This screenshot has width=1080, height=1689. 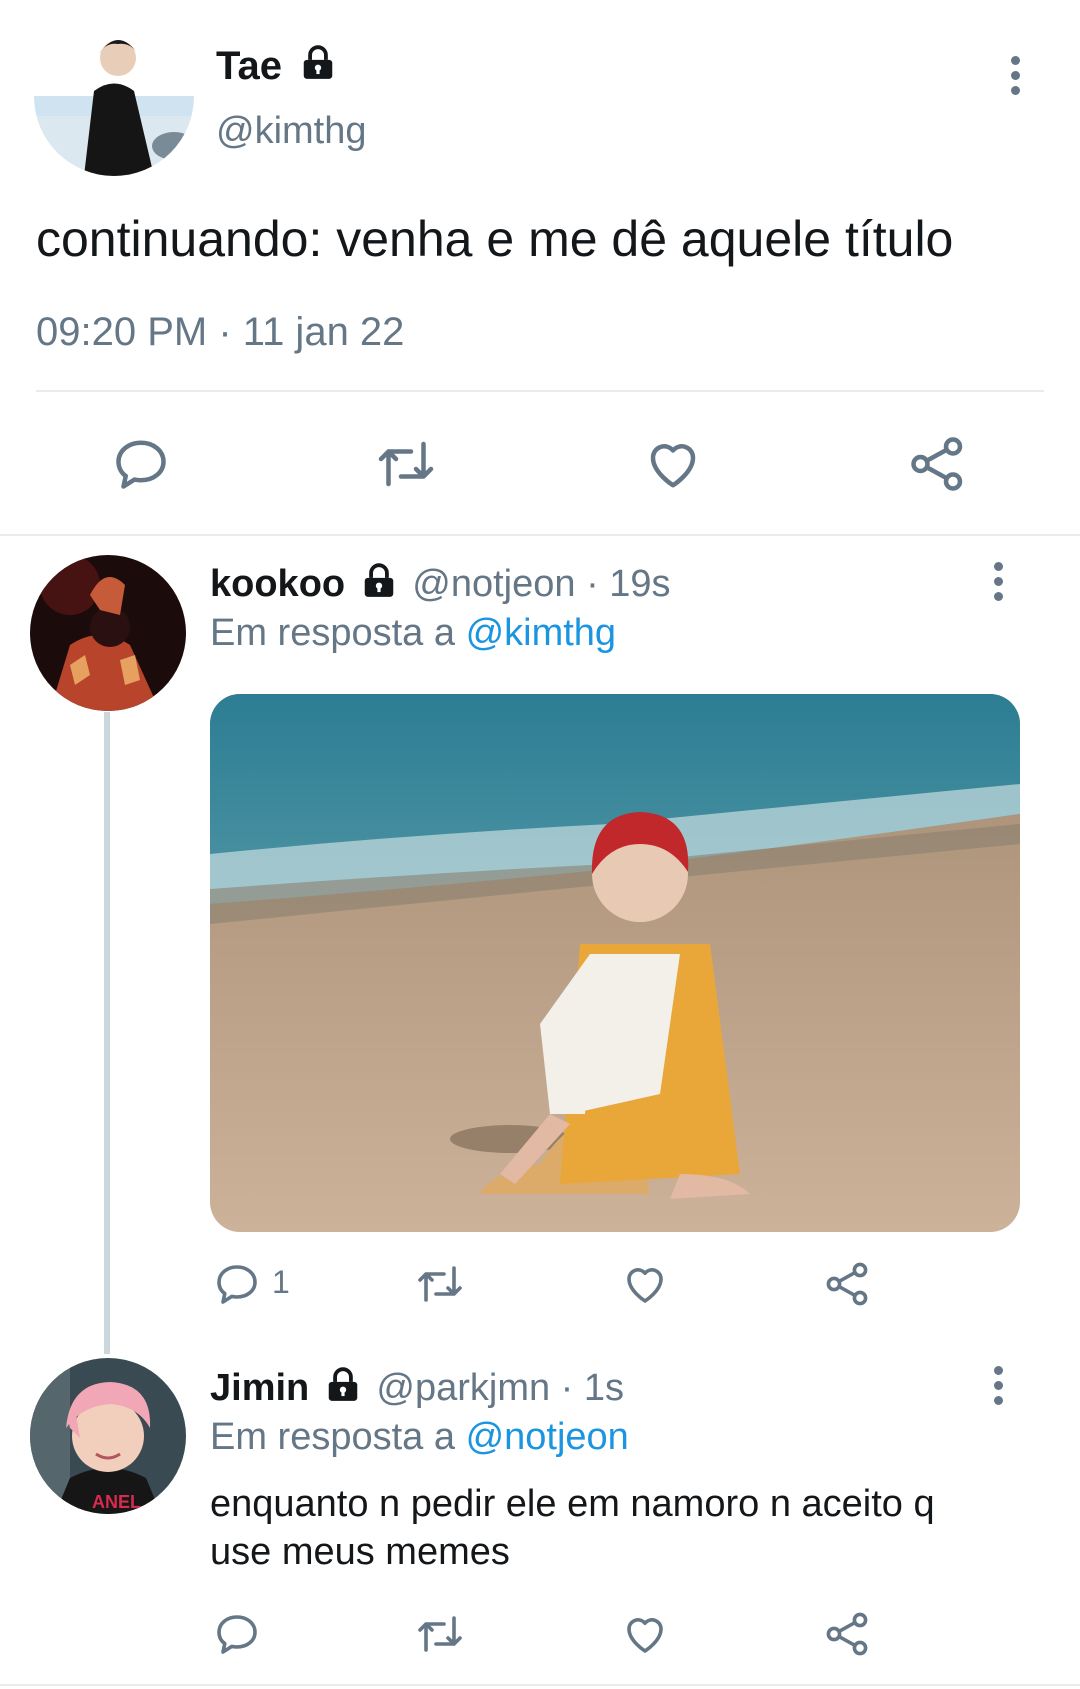 What do you see at coordinates (249, 66) in the screenshot?
I see `display-name-text: Tae` at bounding box center [249, 66].